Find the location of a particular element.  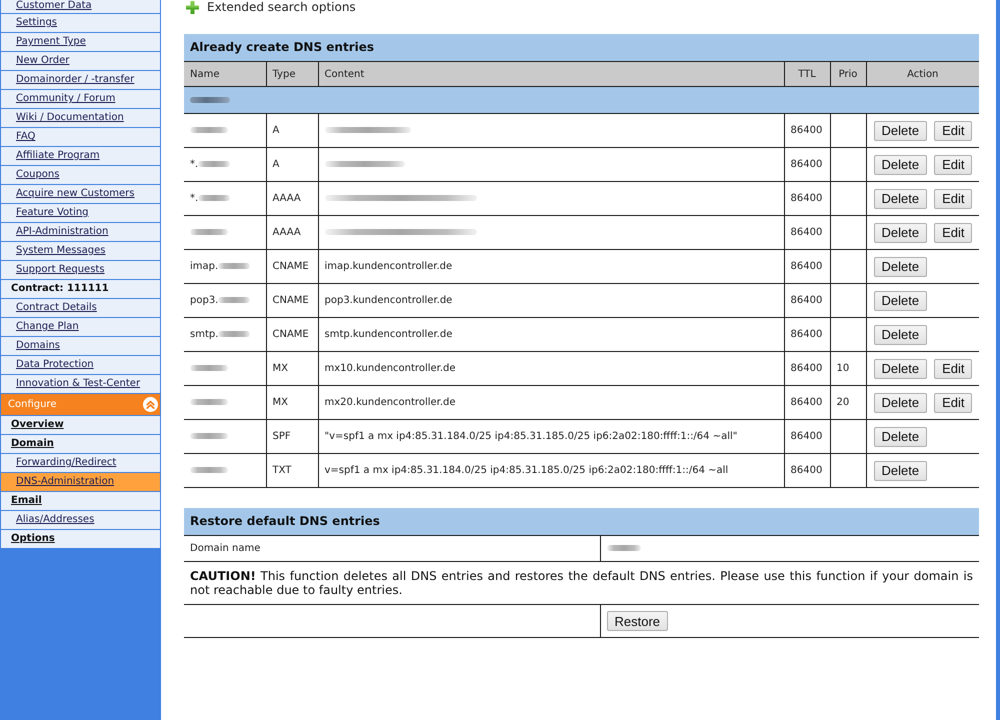

sidebar-link: Contract Details is located at coordinates (80, 308).